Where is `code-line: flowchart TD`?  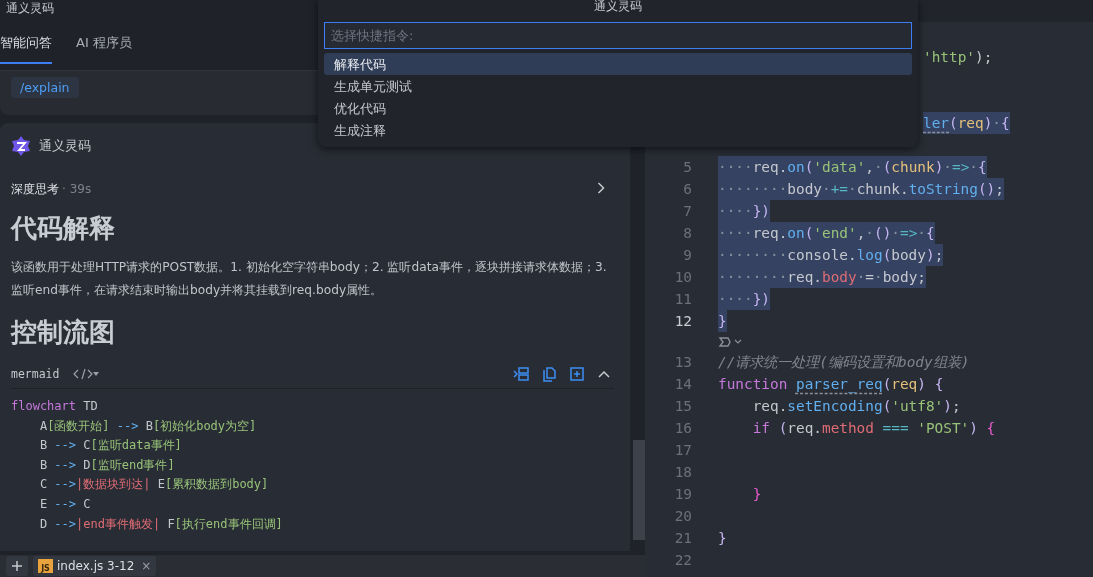
code-line: flowchart TD is located at coordinates (54, 406).